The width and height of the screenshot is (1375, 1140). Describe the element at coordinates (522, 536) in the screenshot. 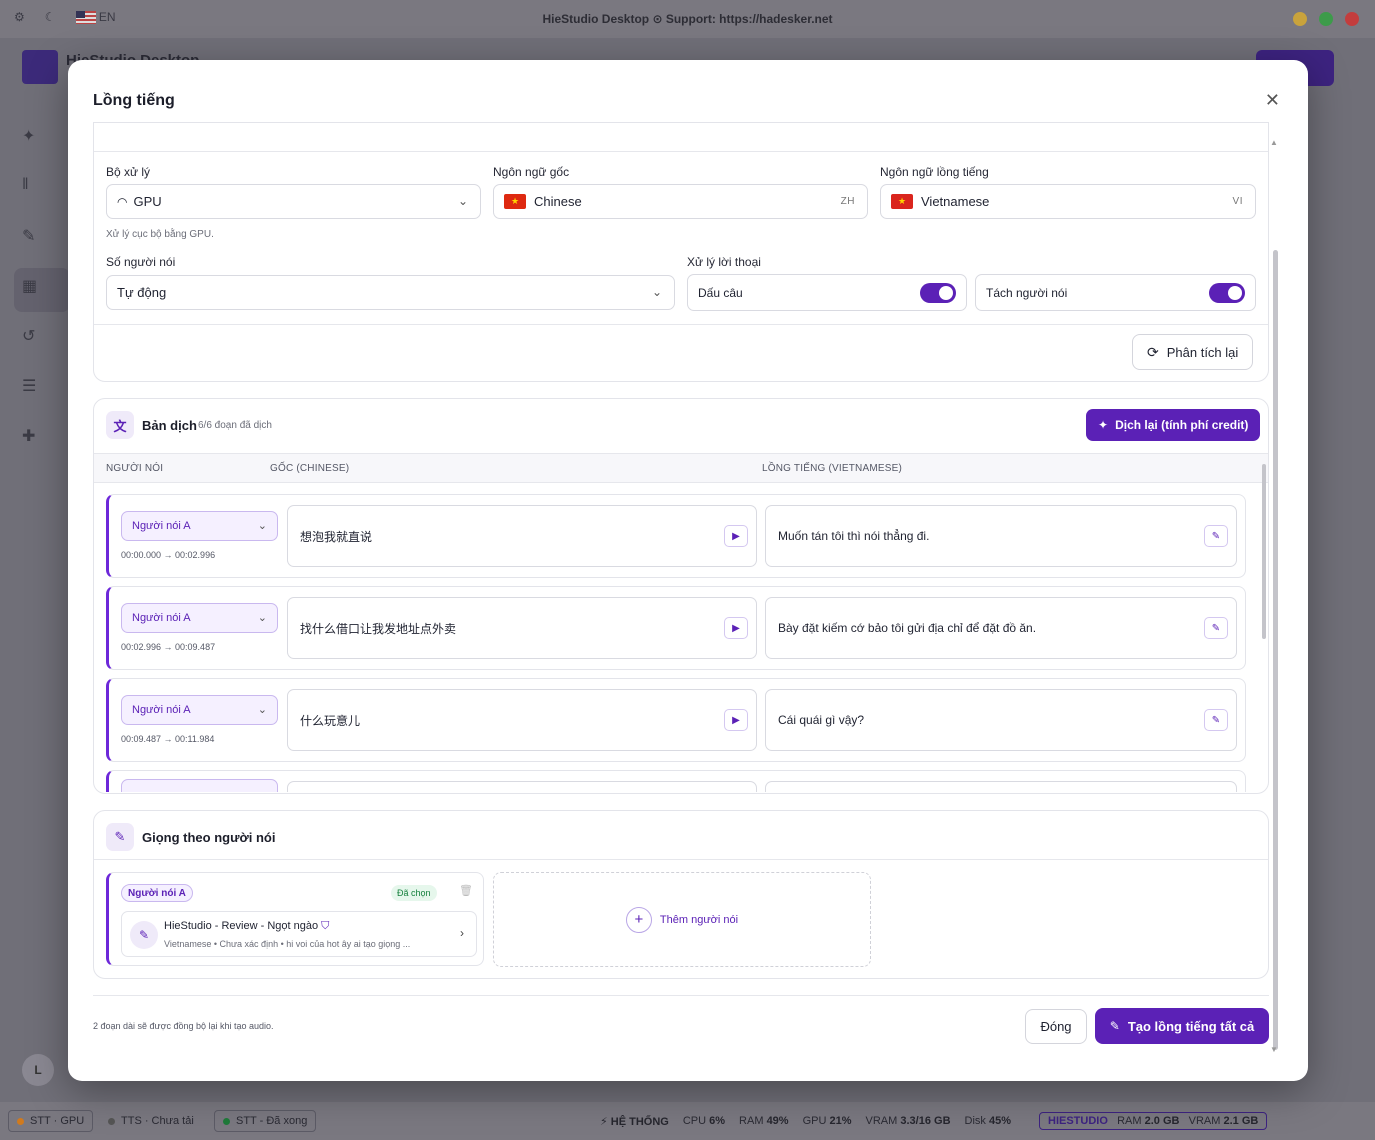

I see `source-text: 想泡我就直说 ▶` at that location.